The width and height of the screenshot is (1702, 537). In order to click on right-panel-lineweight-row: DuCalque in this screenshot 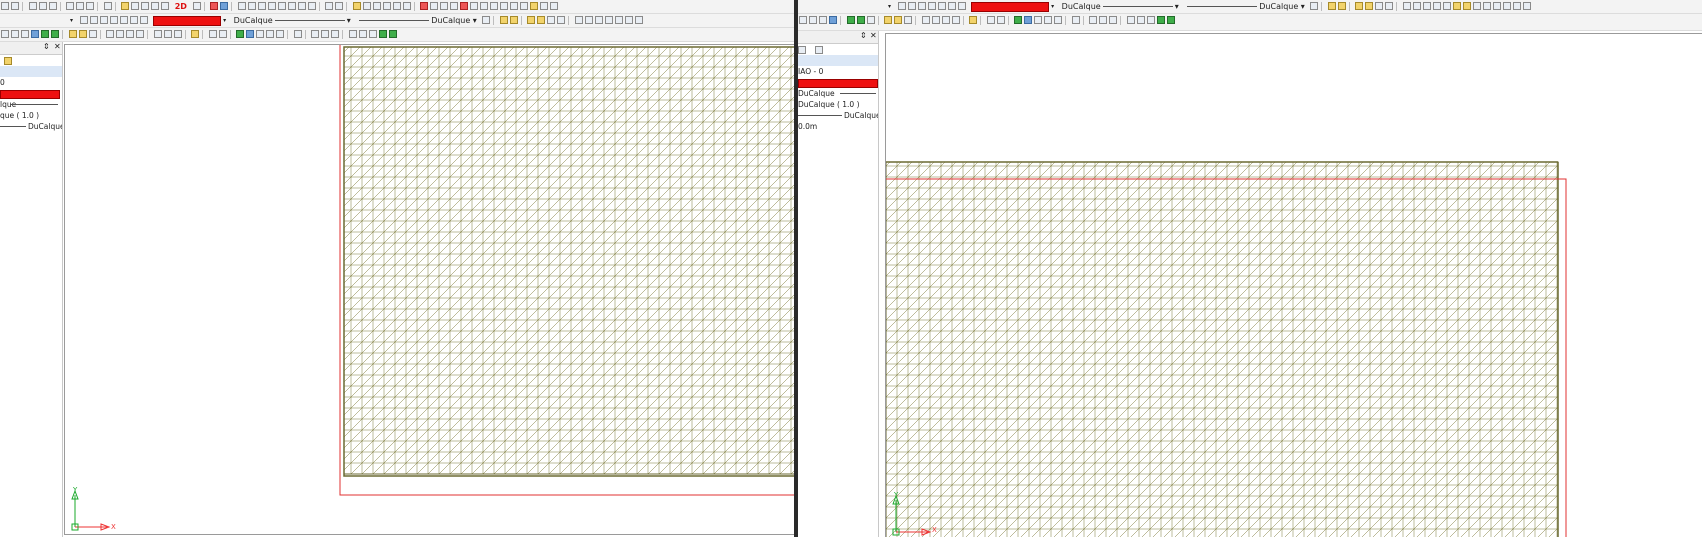, I will do `click(838, 115)`.